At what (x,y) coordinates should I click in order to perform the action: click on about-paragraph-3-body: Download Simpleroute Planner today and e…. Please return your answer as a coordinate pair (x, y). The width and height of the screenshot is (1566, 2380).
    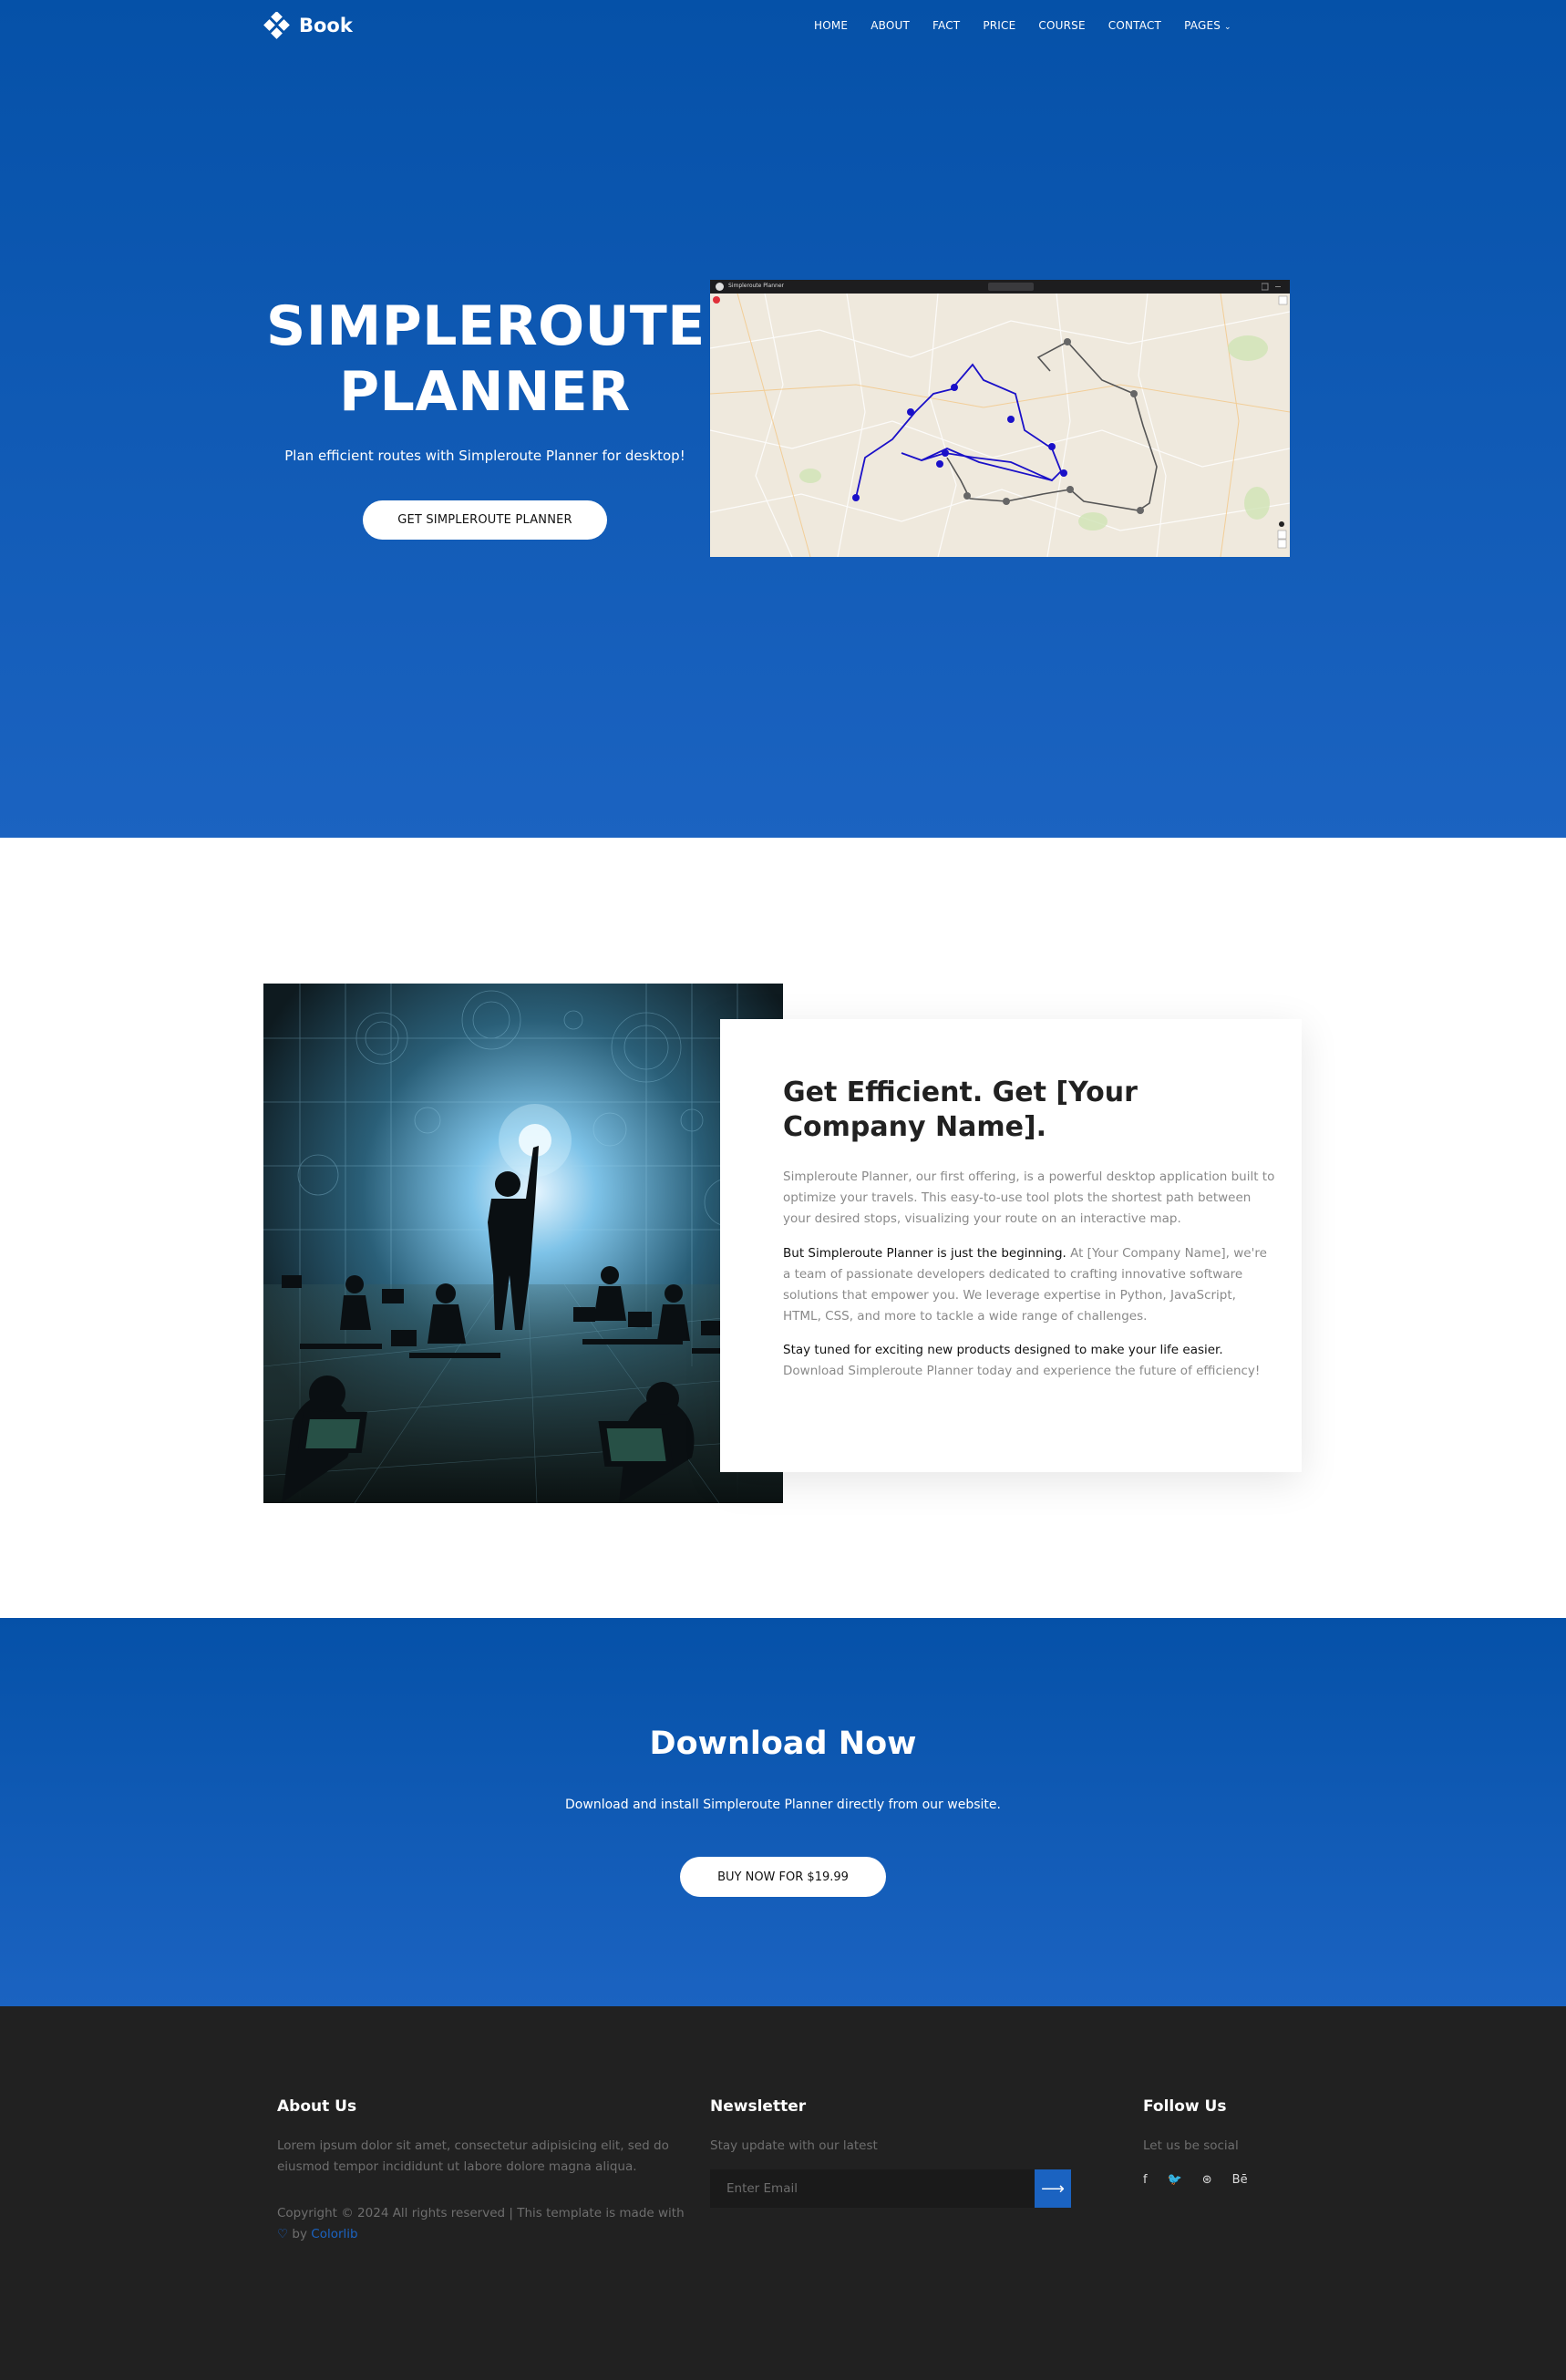
    Looking at the image, I should click on (1022, 1371).